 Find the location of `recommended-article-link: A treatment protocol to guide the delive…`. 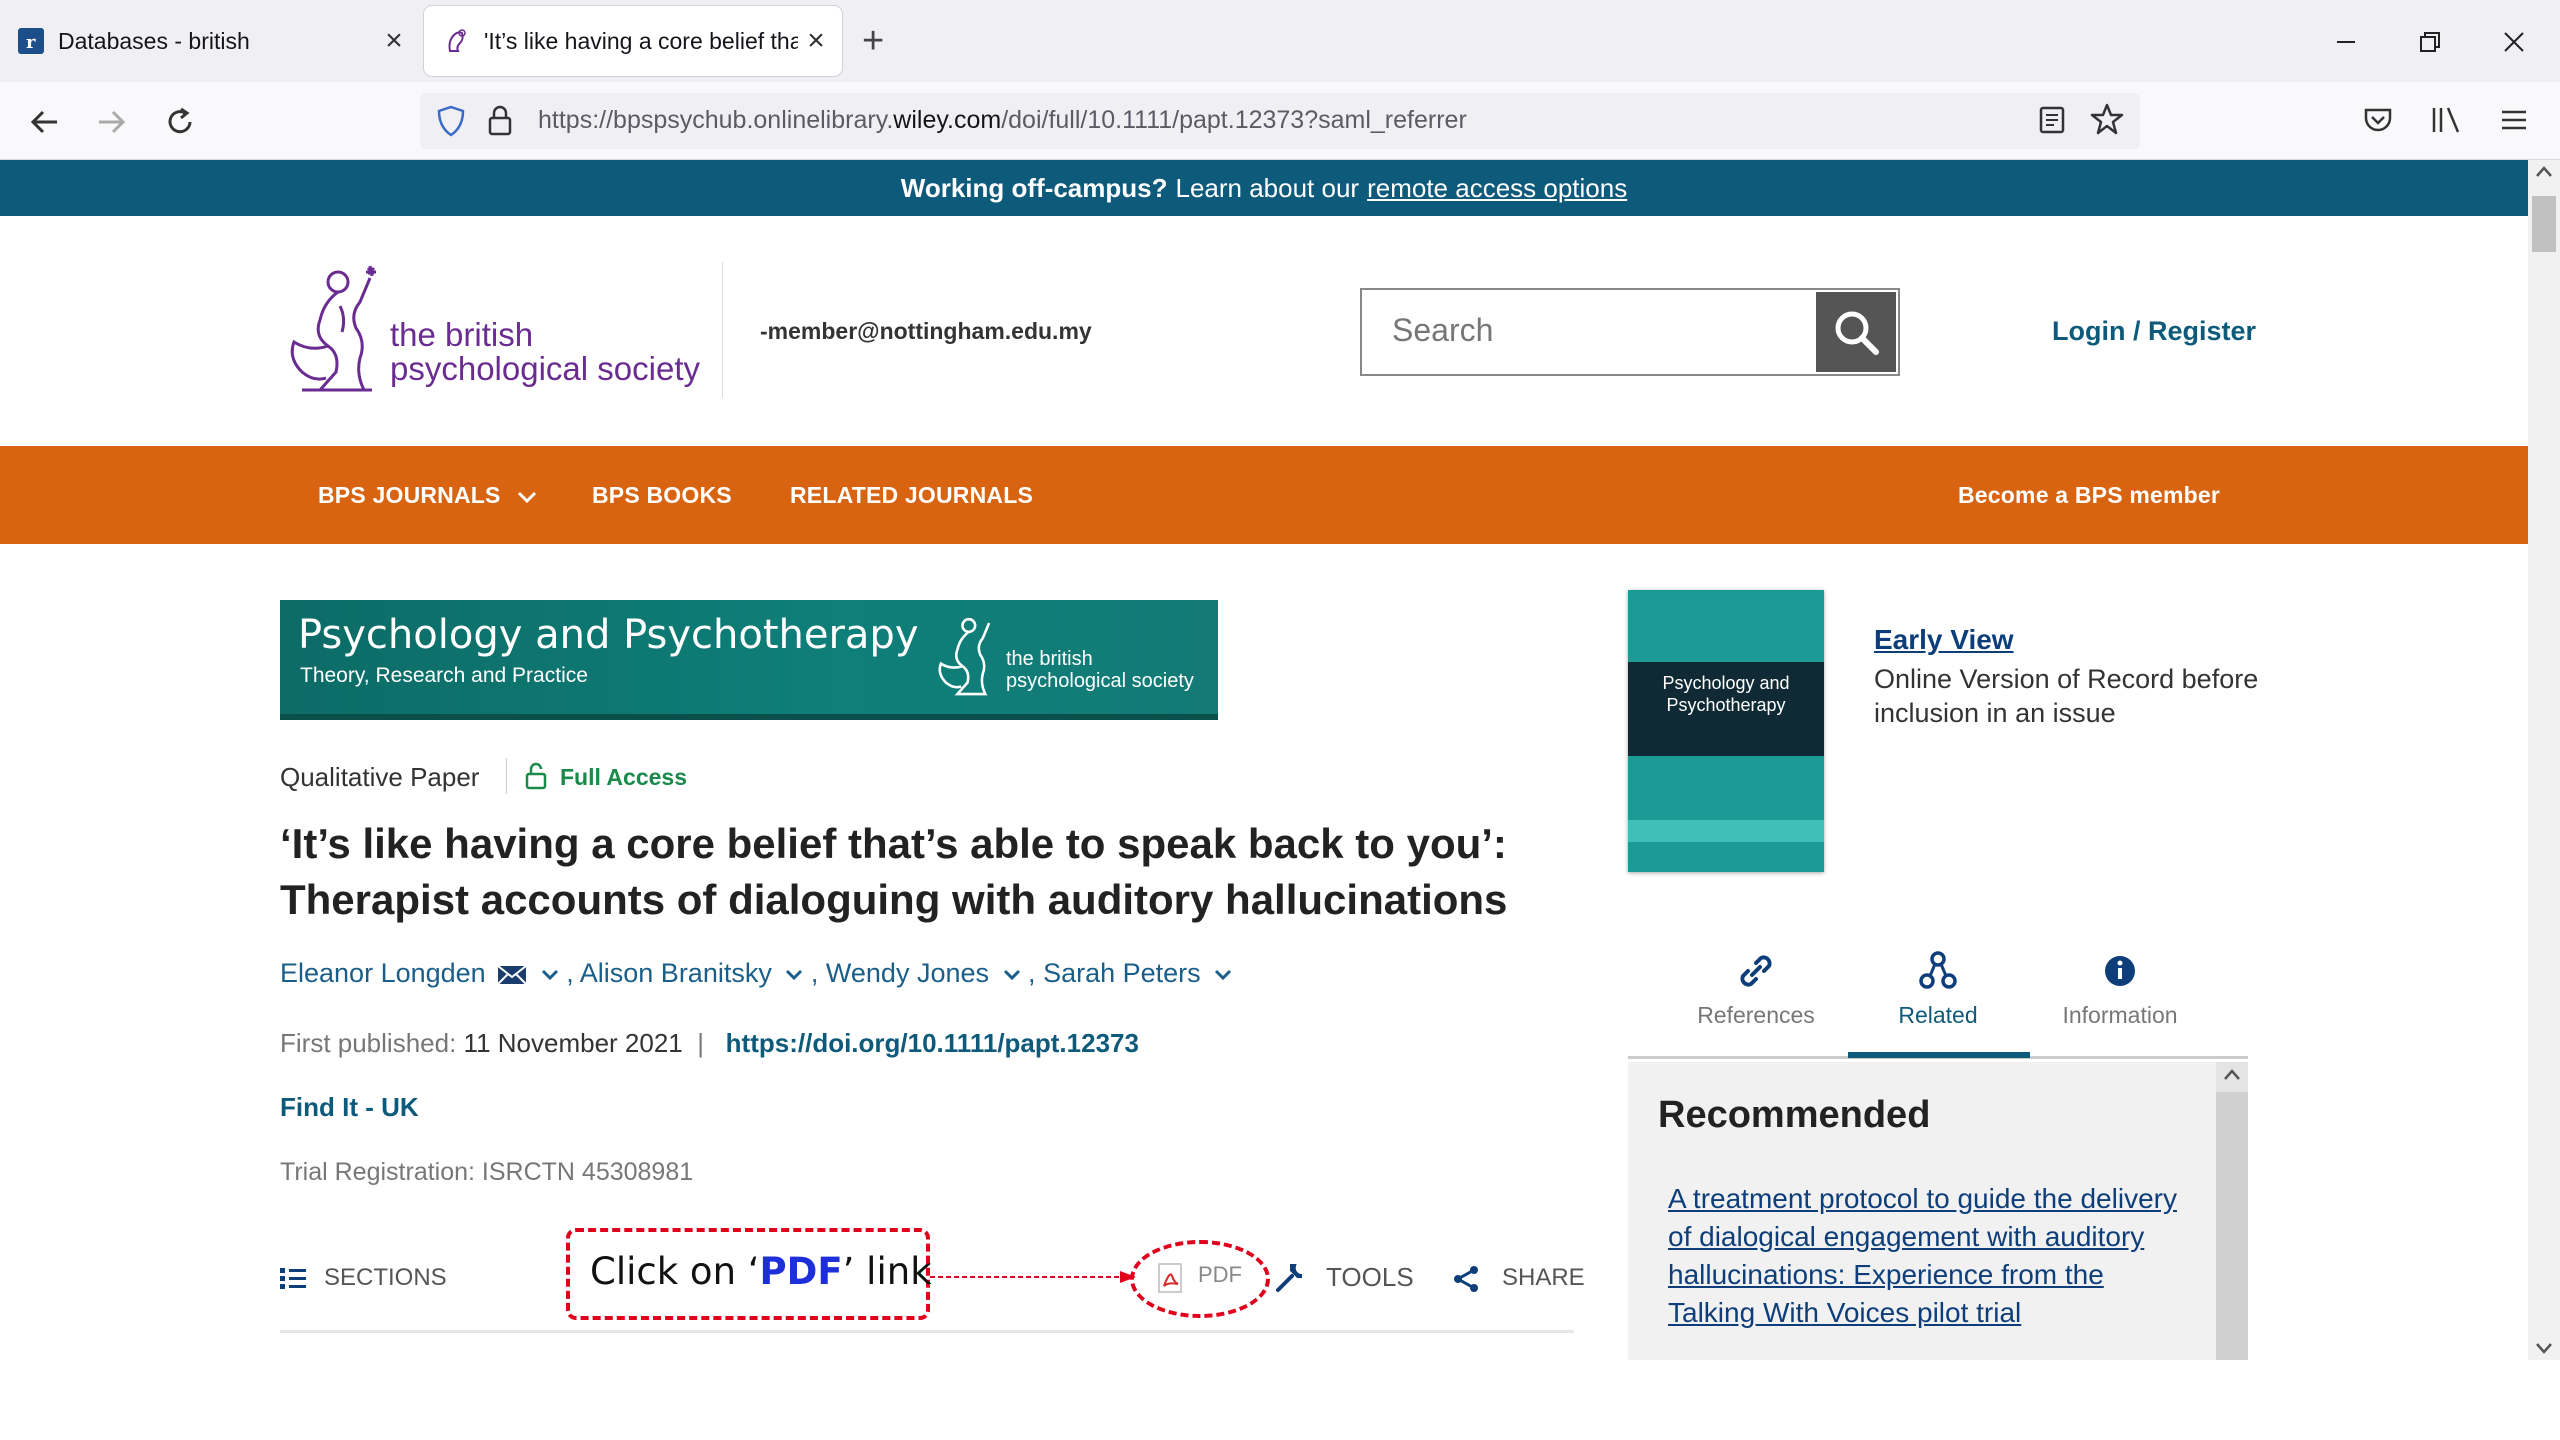

recommended-article-link: A treatment protocol to guide the delive… is located at coordinates (1928, 1256).